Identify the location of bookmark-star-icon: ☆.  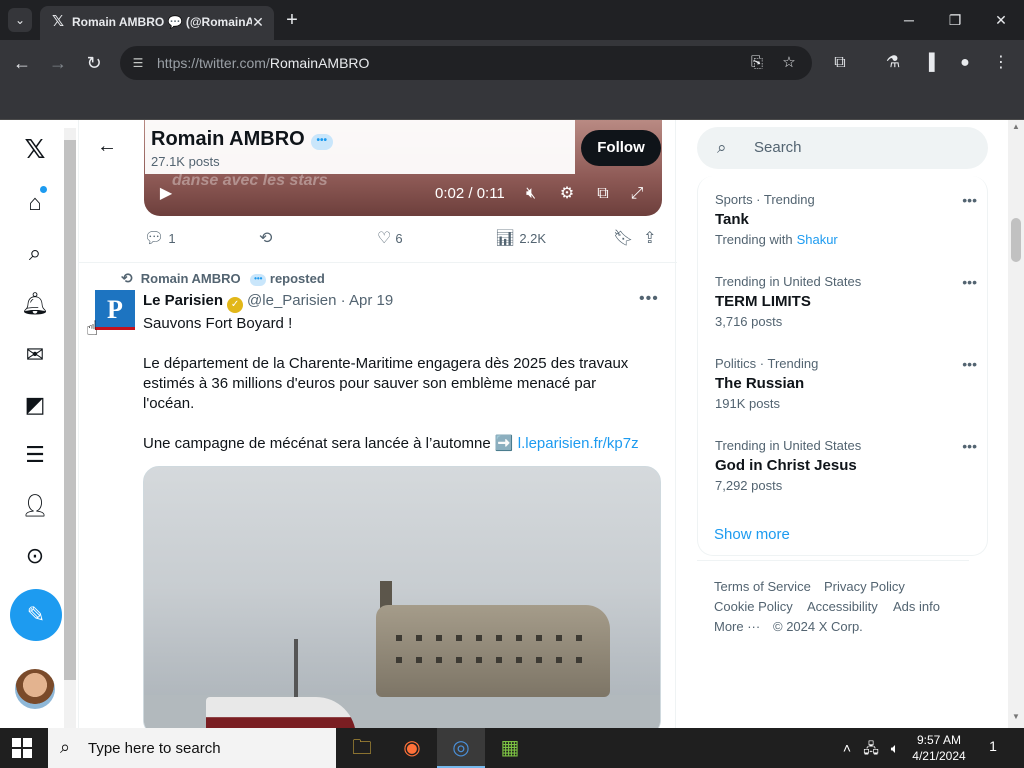
(789, 63).